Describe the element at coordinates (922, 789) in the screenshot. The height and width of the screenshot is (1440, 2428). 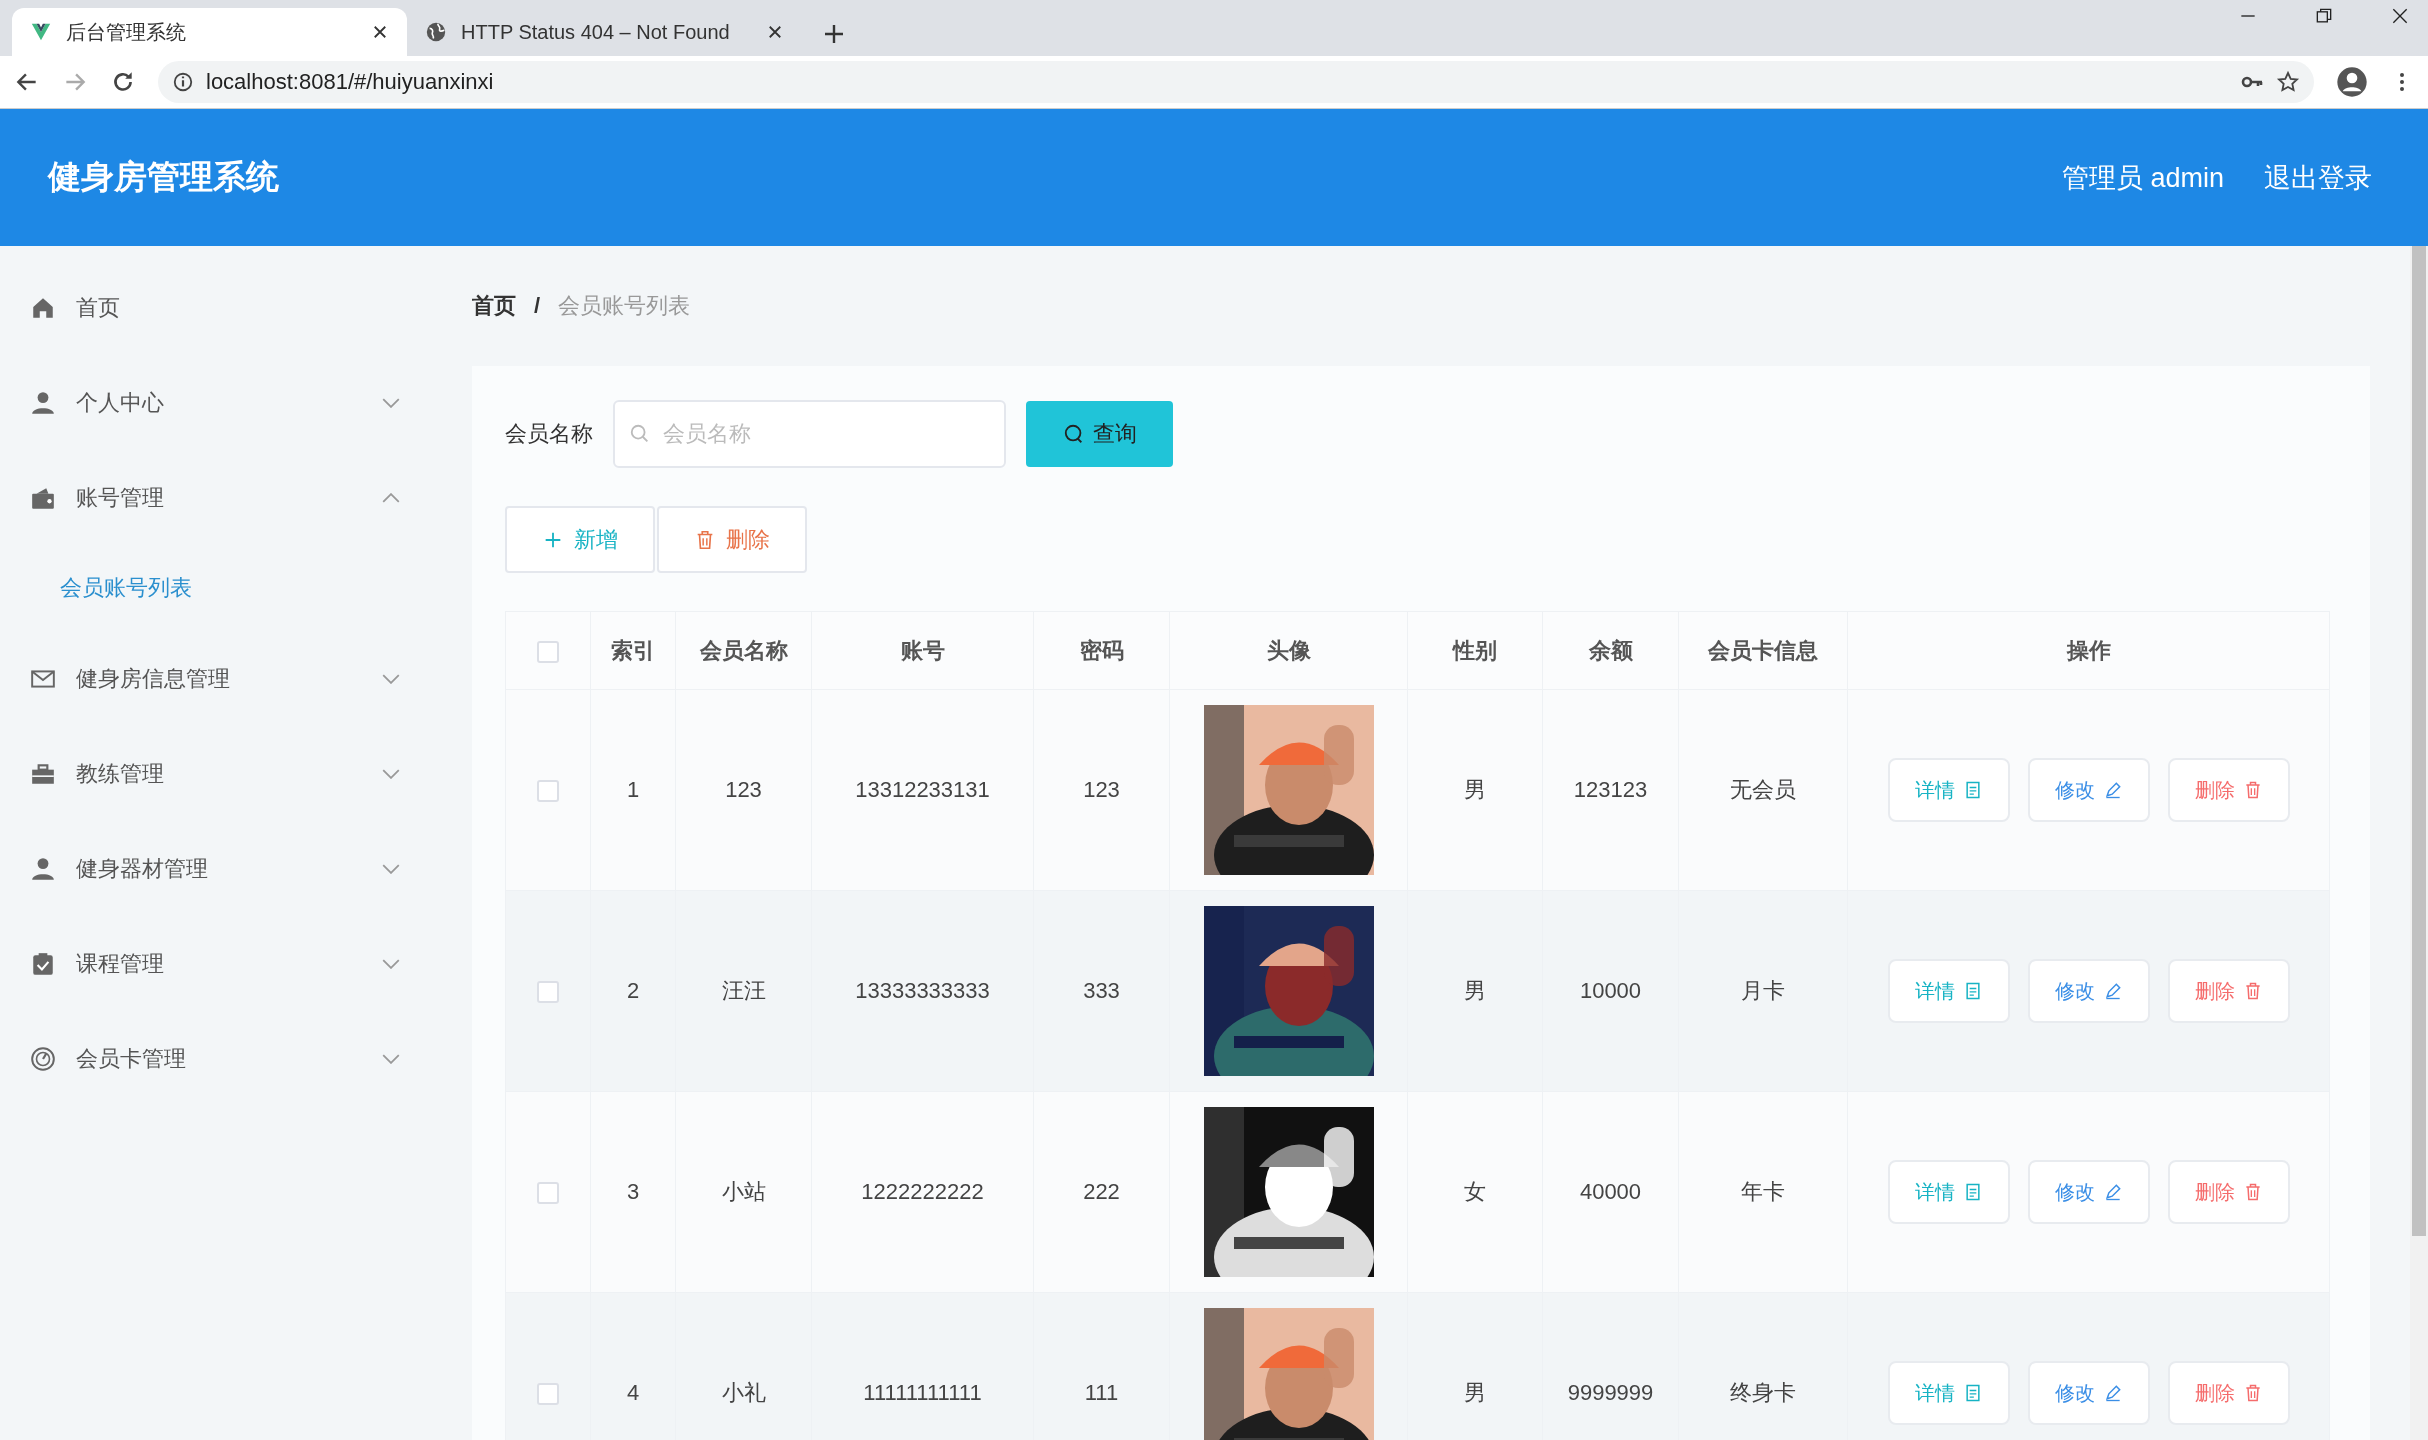
I see `table-cell: 13312233131` at that location.